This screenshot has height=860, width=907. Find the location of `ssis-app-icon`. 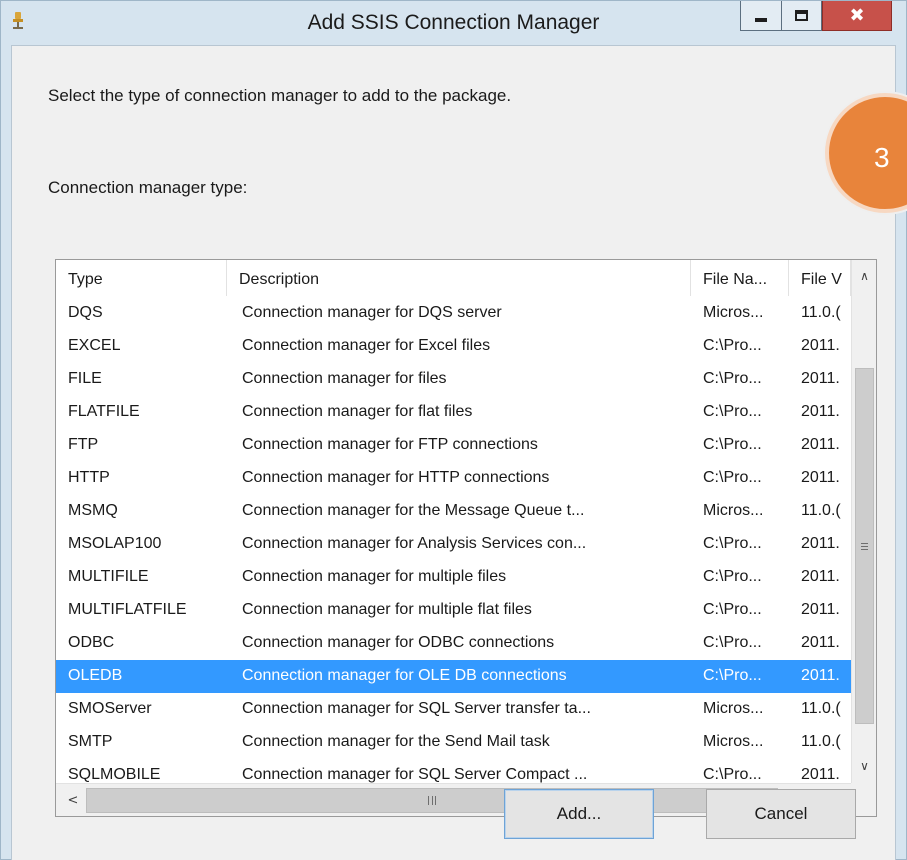

ssis-app-icon is located at coordinates (18, 20).